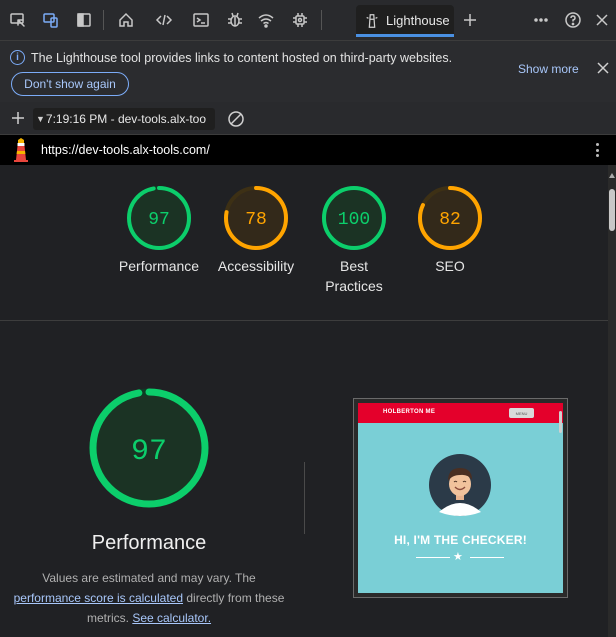  Describe the element at coordinates (560, 422) in the screenshot. I see `screenshot-scrollbar` at that location.